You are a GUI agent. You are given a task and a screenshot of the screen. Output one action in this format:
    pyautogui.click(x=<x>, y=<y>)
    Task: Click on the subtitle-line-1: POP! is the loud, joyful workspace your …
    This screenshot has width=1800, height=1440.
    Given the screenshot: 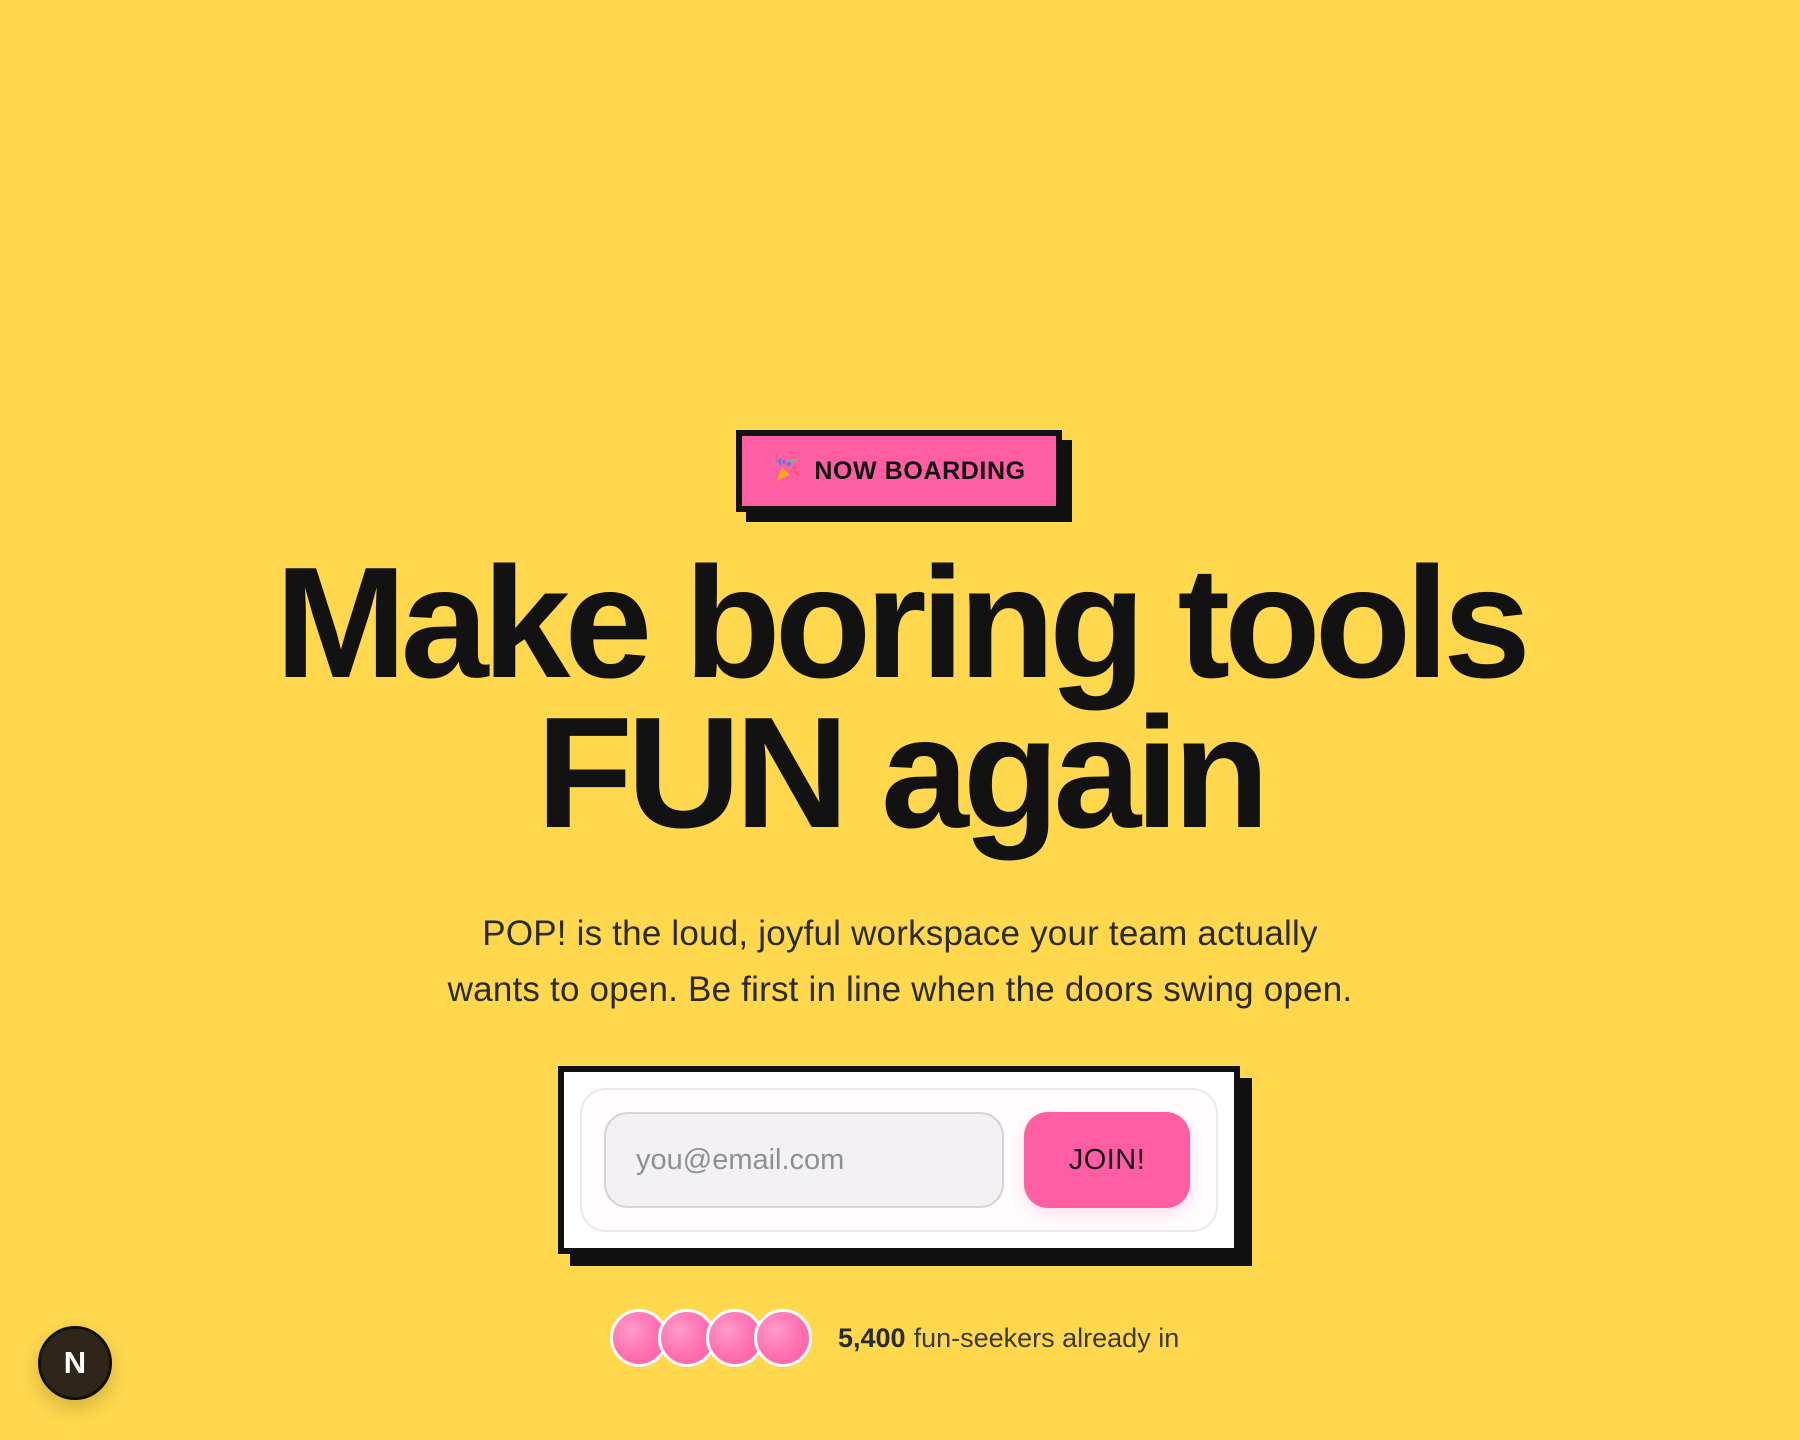 What is the action you would take?
    pyautogui.click(x=900, y=933)
    